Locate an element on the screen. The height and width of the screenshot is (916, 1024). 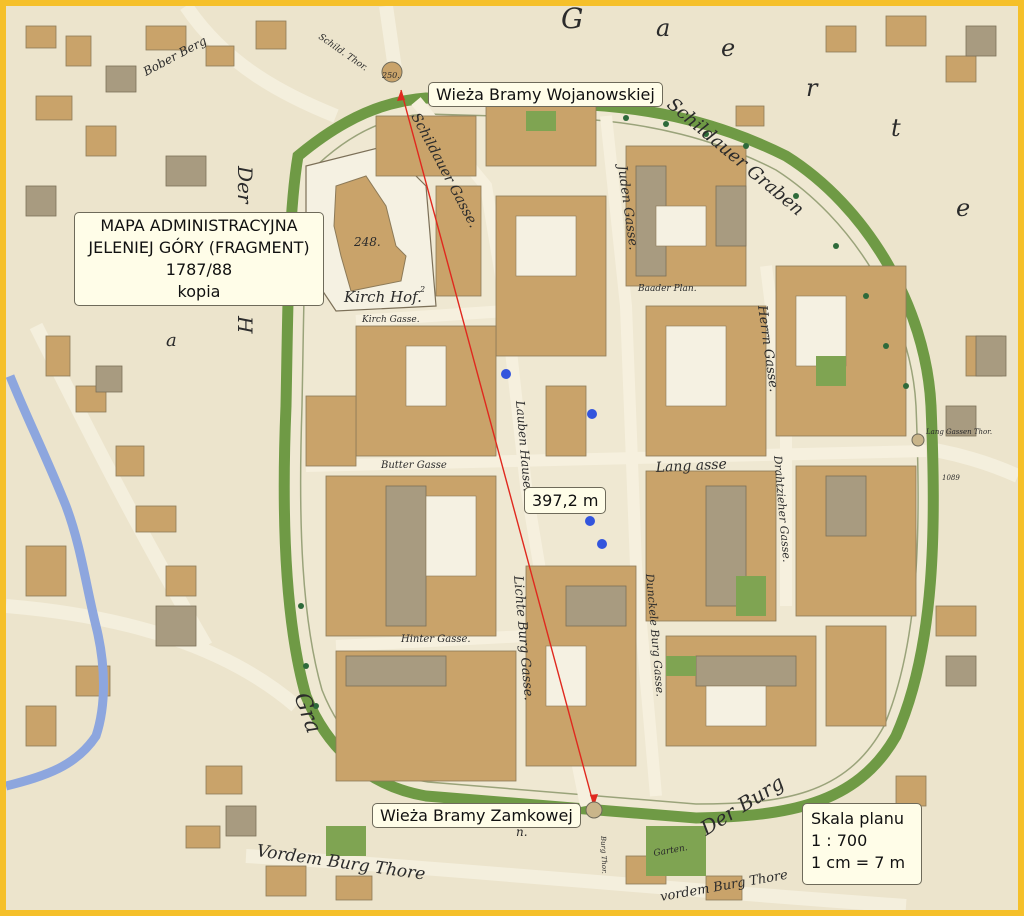
scale-box: Skala planu 1 : 700 1 cm = 7 m is located at coordinates (862, 844).